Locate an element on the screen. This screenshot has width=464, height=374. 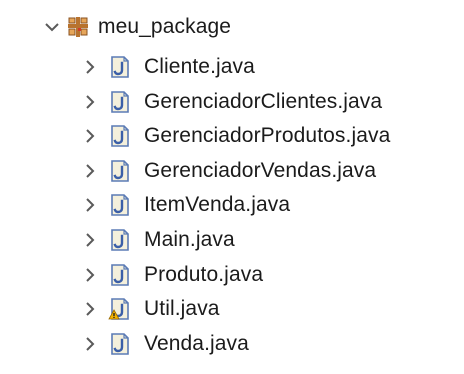
file-row: Venda.java is located at coordinates (220, 344).